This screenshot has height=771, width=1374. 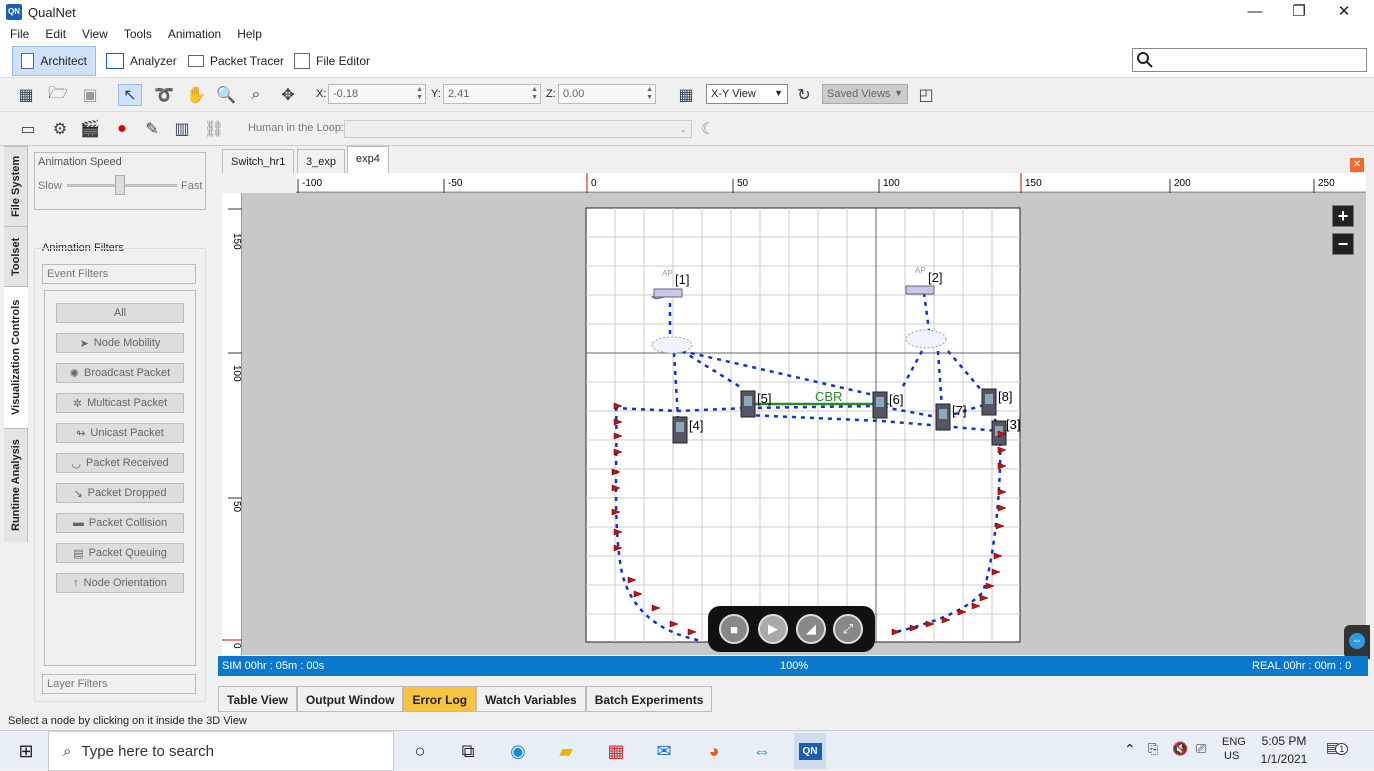 What do you see at coordinates (773, 629) in the screenshot?
I see `play-button: ▶` at bounding box center [773, 629].